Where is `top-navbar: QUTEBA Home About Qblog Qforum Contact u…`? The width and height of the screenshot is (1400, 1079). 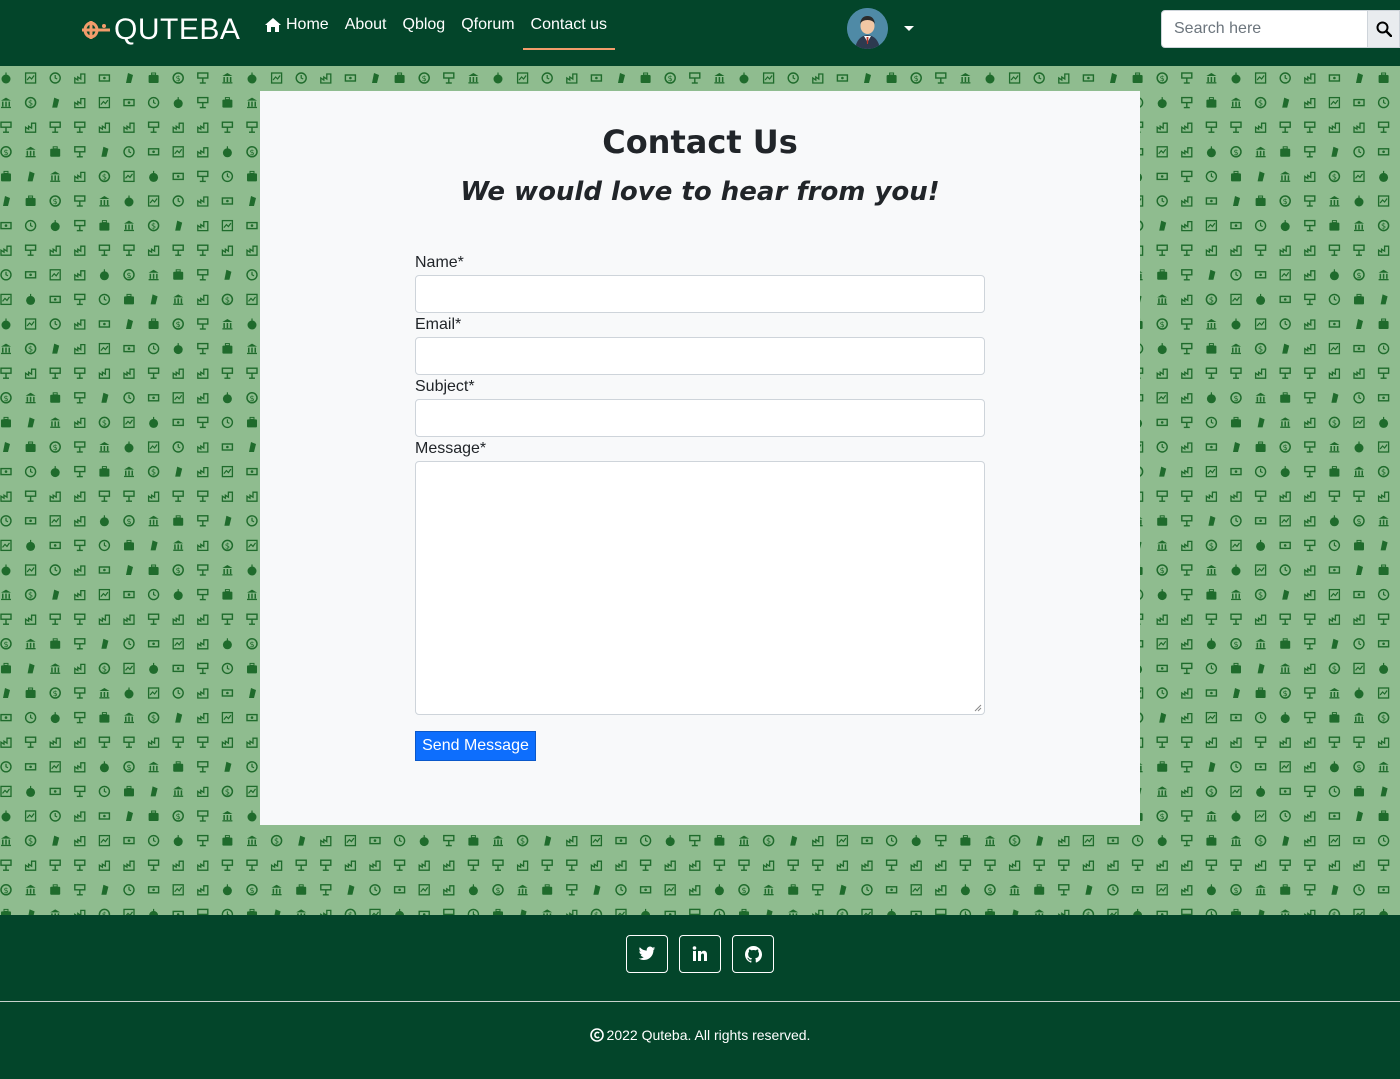 top-navbar: QUTEBA Home About Qblog Qforum Contact u… is located at coordinates (700, 33).